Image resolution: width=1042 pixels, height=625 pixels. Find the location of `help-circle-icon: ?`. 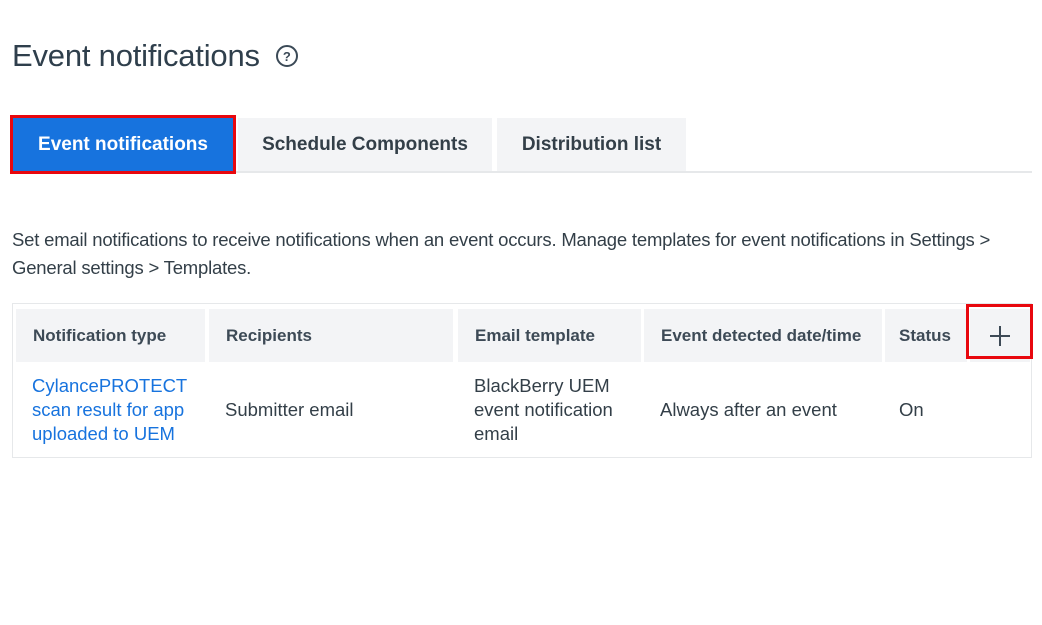

help-circle-icon: ? is located at coordinates (286, 56).